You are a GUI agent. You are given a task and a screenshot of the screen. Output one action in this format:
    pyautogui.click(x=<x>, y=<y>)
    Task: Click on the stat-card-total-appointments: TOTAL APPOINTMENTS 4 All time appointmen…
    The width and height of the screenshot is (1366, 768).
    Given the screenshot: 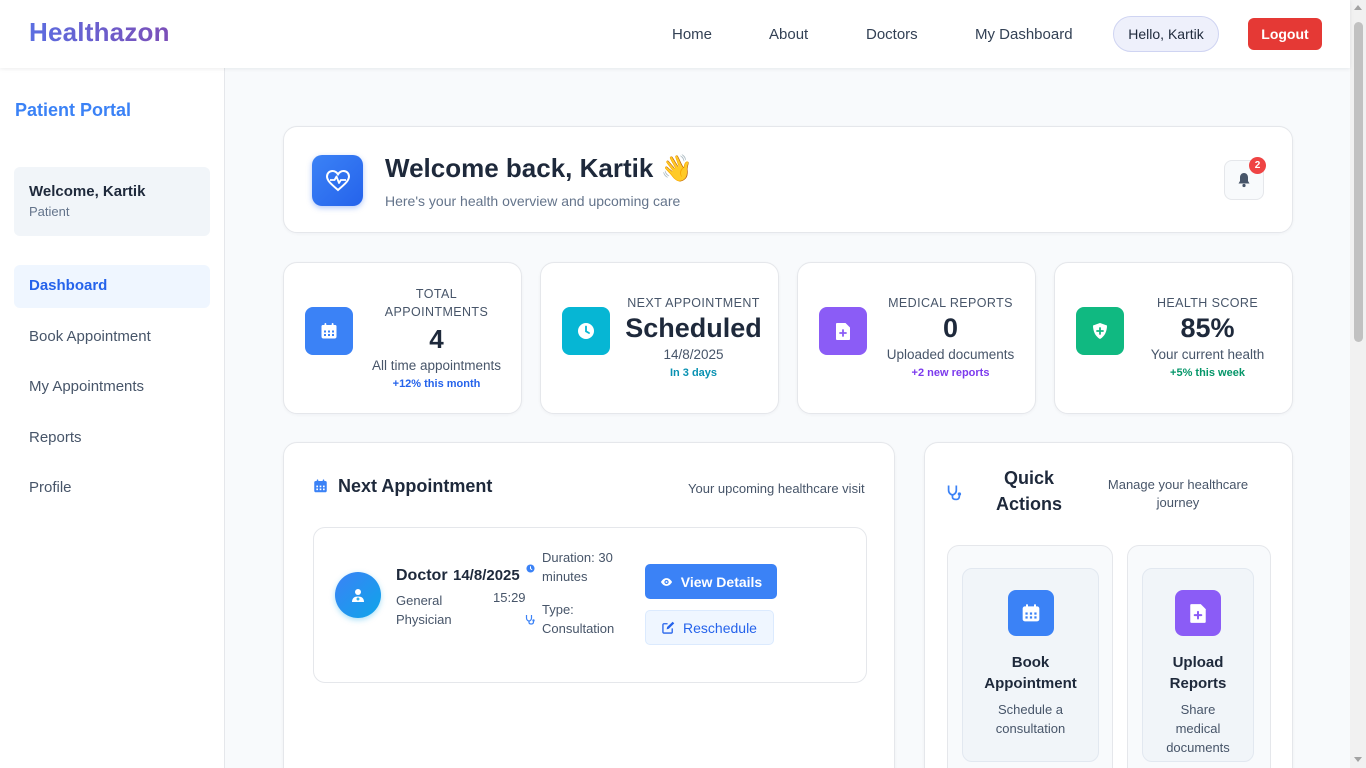 What is the action you would take?
    pyautogui.click(x=402, y=338)
    